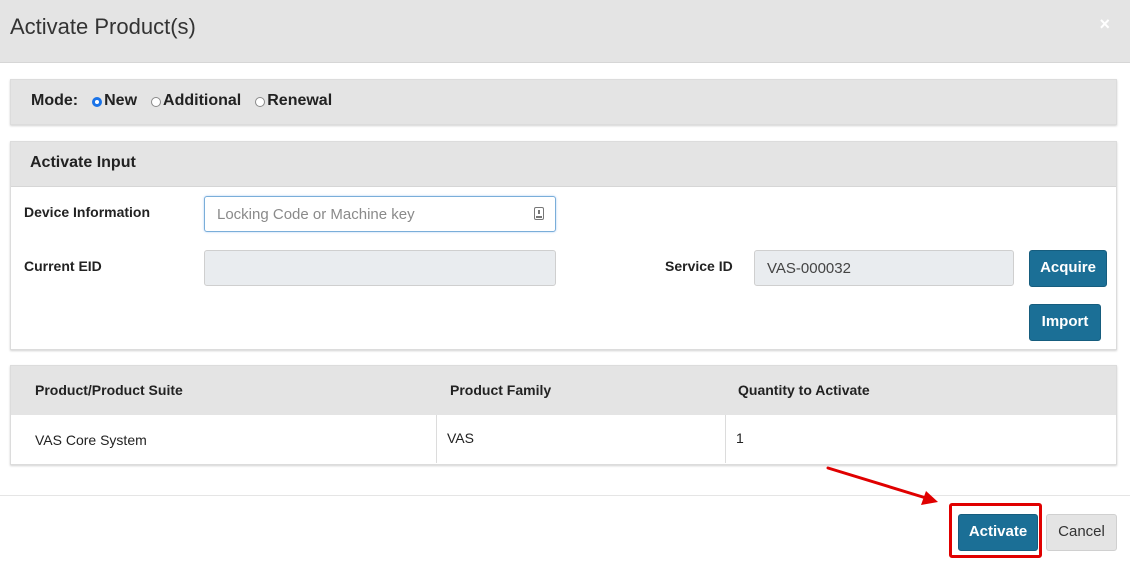 Image resolution: width=1130 pixels, height=564 pixels. Describe the element at coordinates (565, 495) in the screenshot. I see `footer-divider` at that location.